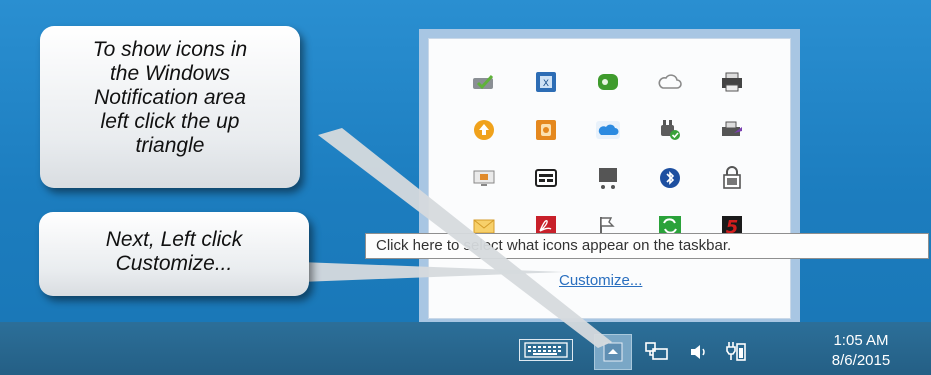 The height and width of the screenshot is (375, 931). Describe the element at coordinates (608, 82) in the screenshot. I see `chat-bubble-icon` at that location.